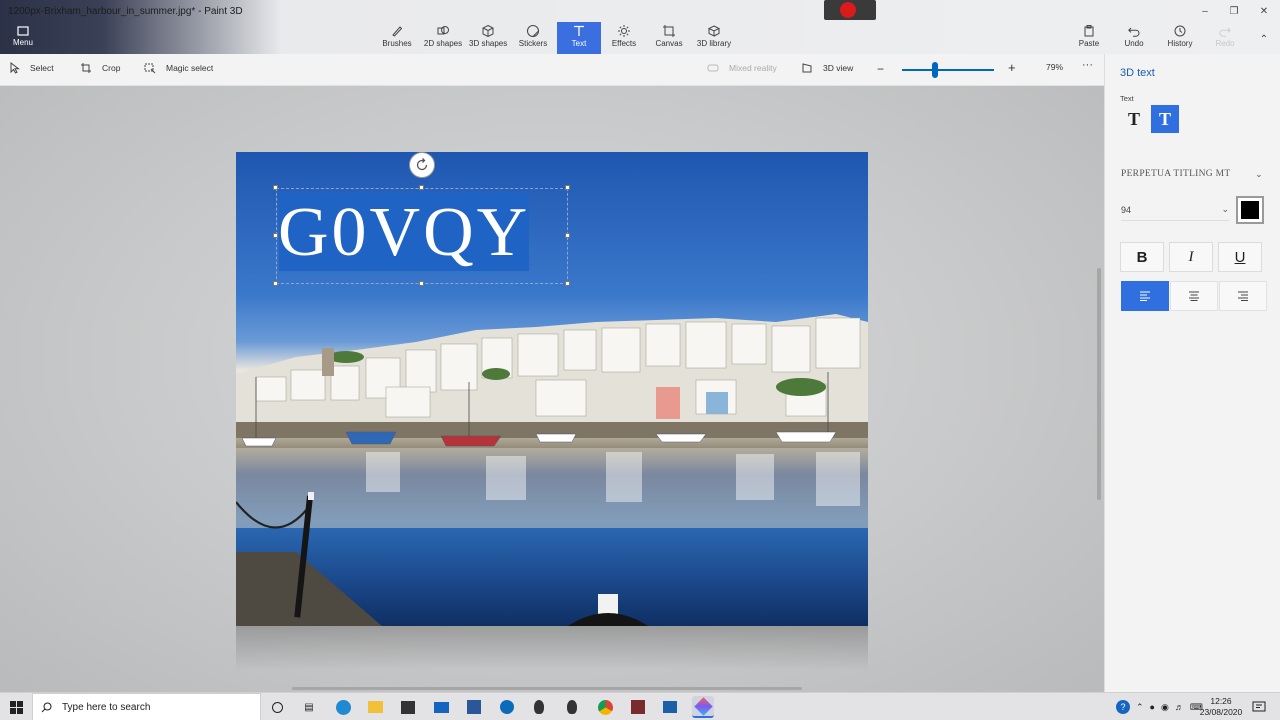 This screenshot has height=720, width=1280. I want to click on resize-handle-bottom-right, so click(567, 283).